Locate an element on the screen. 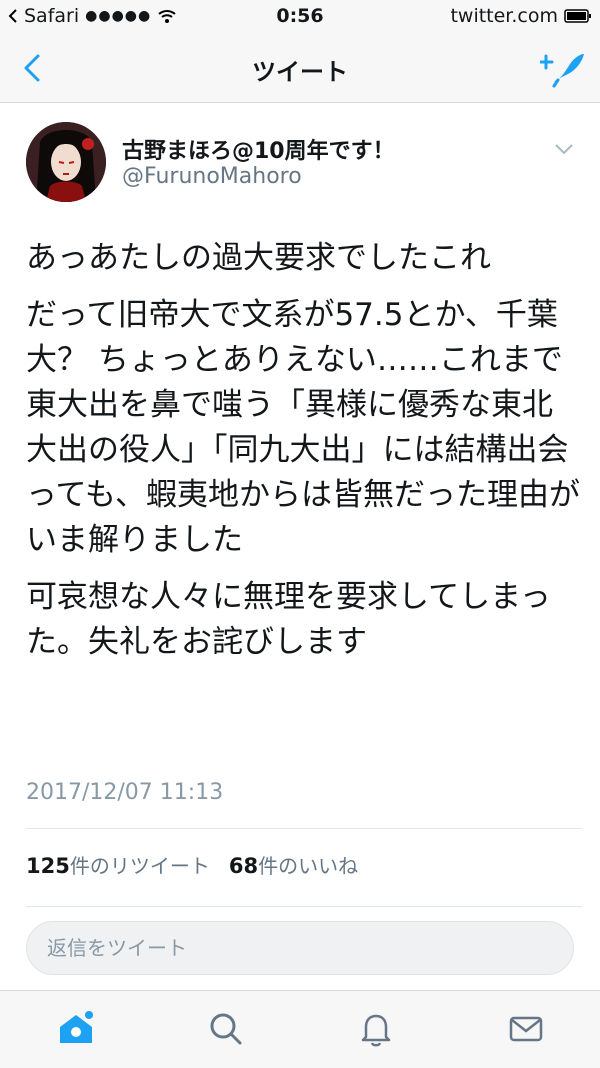  tab-home is located at coordinates (76, 1029).